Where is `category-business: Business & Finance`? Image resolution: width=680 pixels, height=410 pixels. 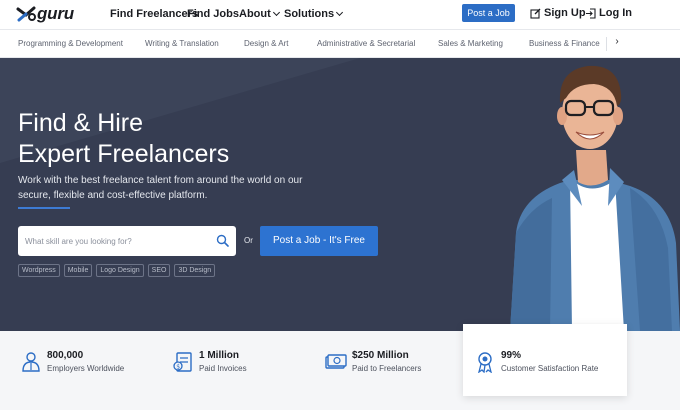
category-business: Business & Finance is located at coordinates (564, 43).